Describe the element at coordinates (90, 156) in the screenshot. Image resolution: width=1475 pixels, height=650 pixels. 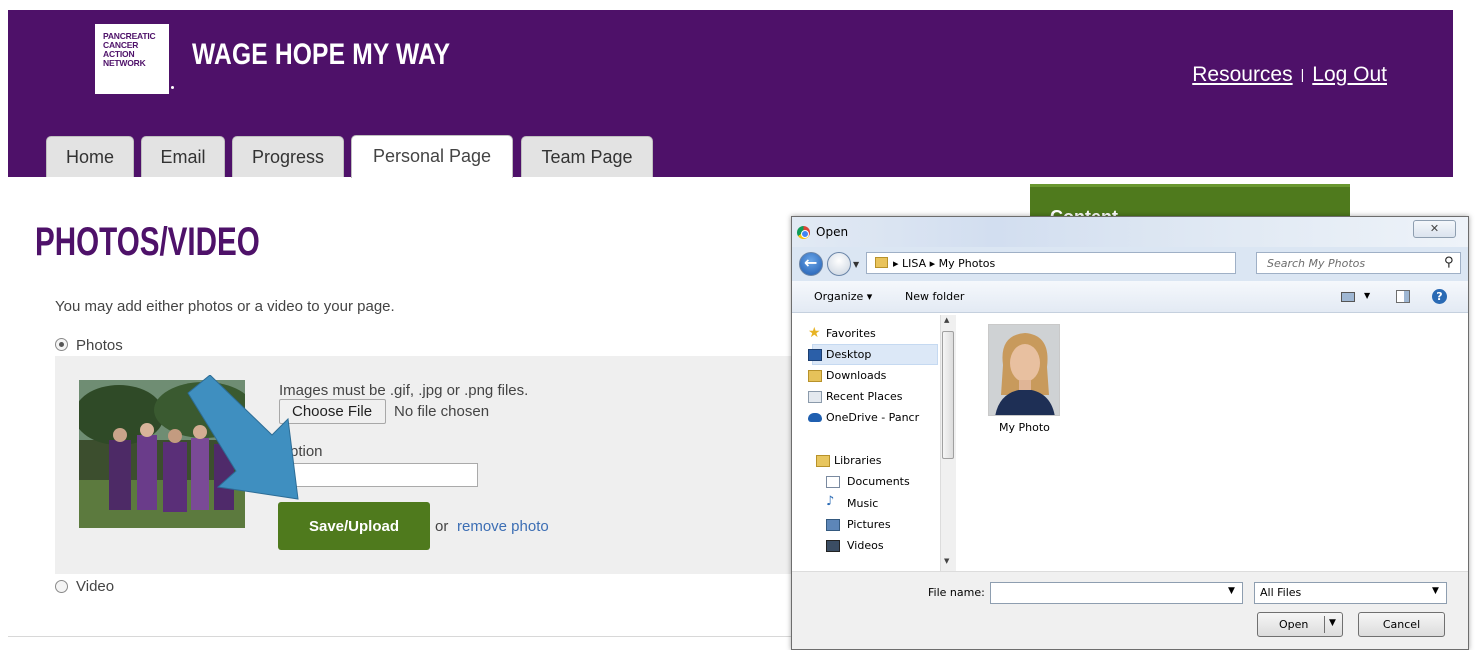
I see `tab-home: Home` at that location.